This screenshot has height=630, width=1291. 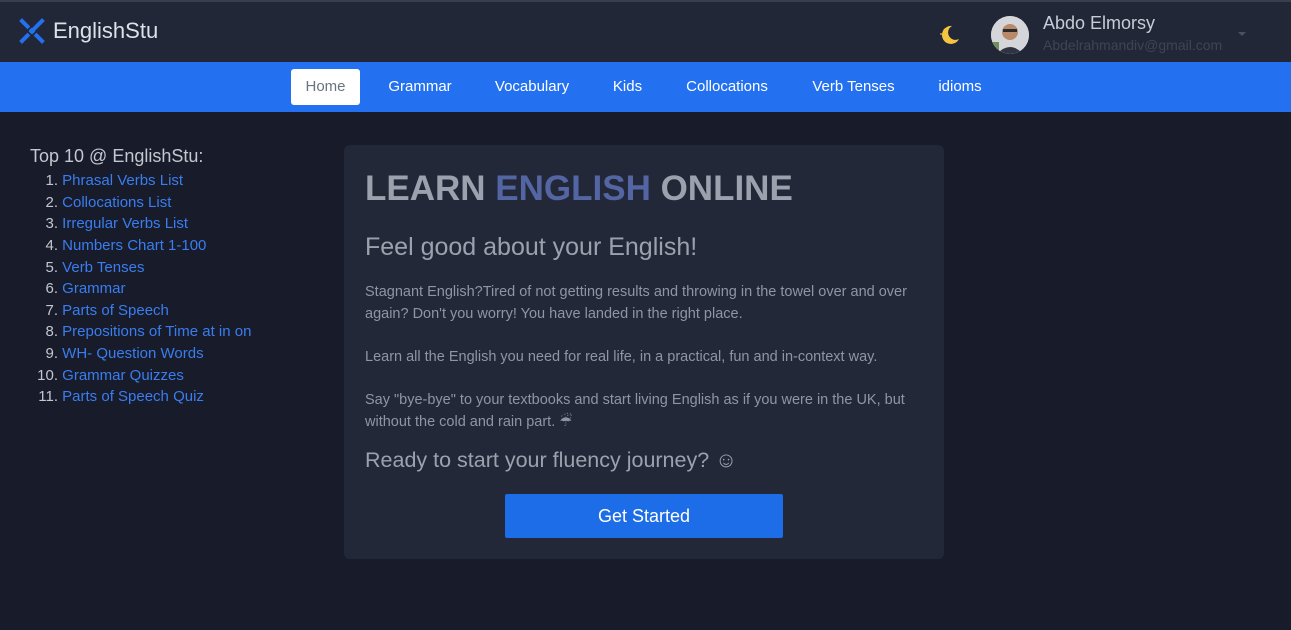 What do you see at coordinates (420, 87) in the screenshot?
I see `nav-grammar: Grammar` at bounding box center [420, 87].